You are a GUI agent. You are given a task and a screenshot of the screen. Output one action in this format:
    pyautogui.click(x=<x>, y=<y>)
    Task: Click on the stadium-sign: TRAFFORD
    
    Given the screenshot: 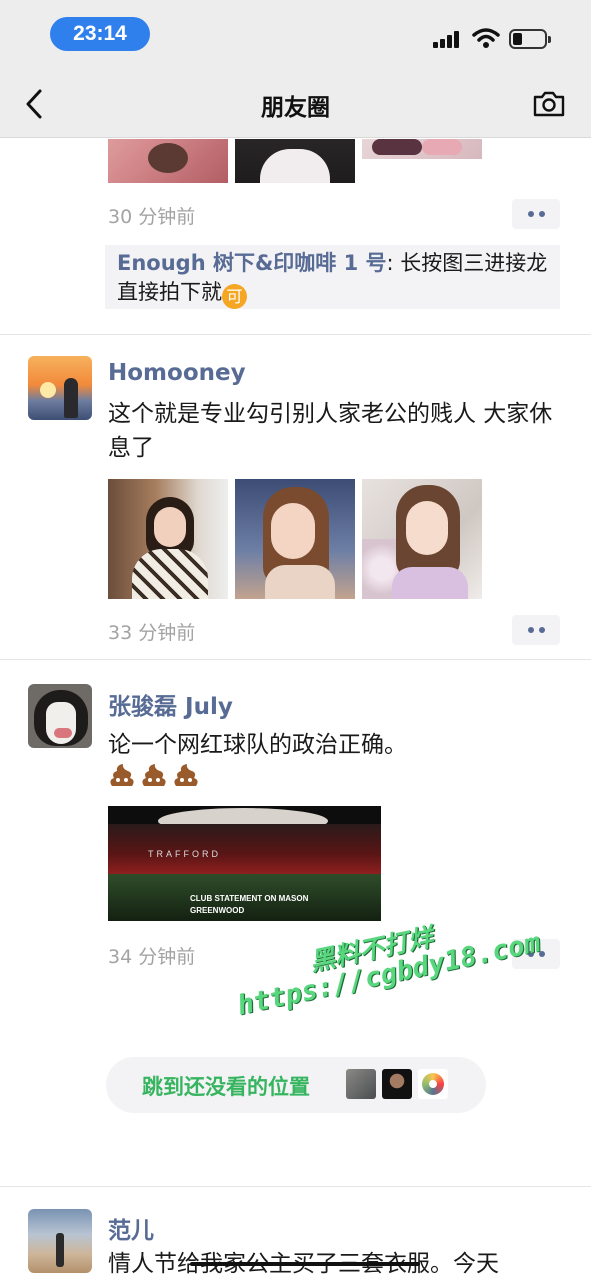 What is the action you would take?
    pyautogui.click(x=184, y=854)
    